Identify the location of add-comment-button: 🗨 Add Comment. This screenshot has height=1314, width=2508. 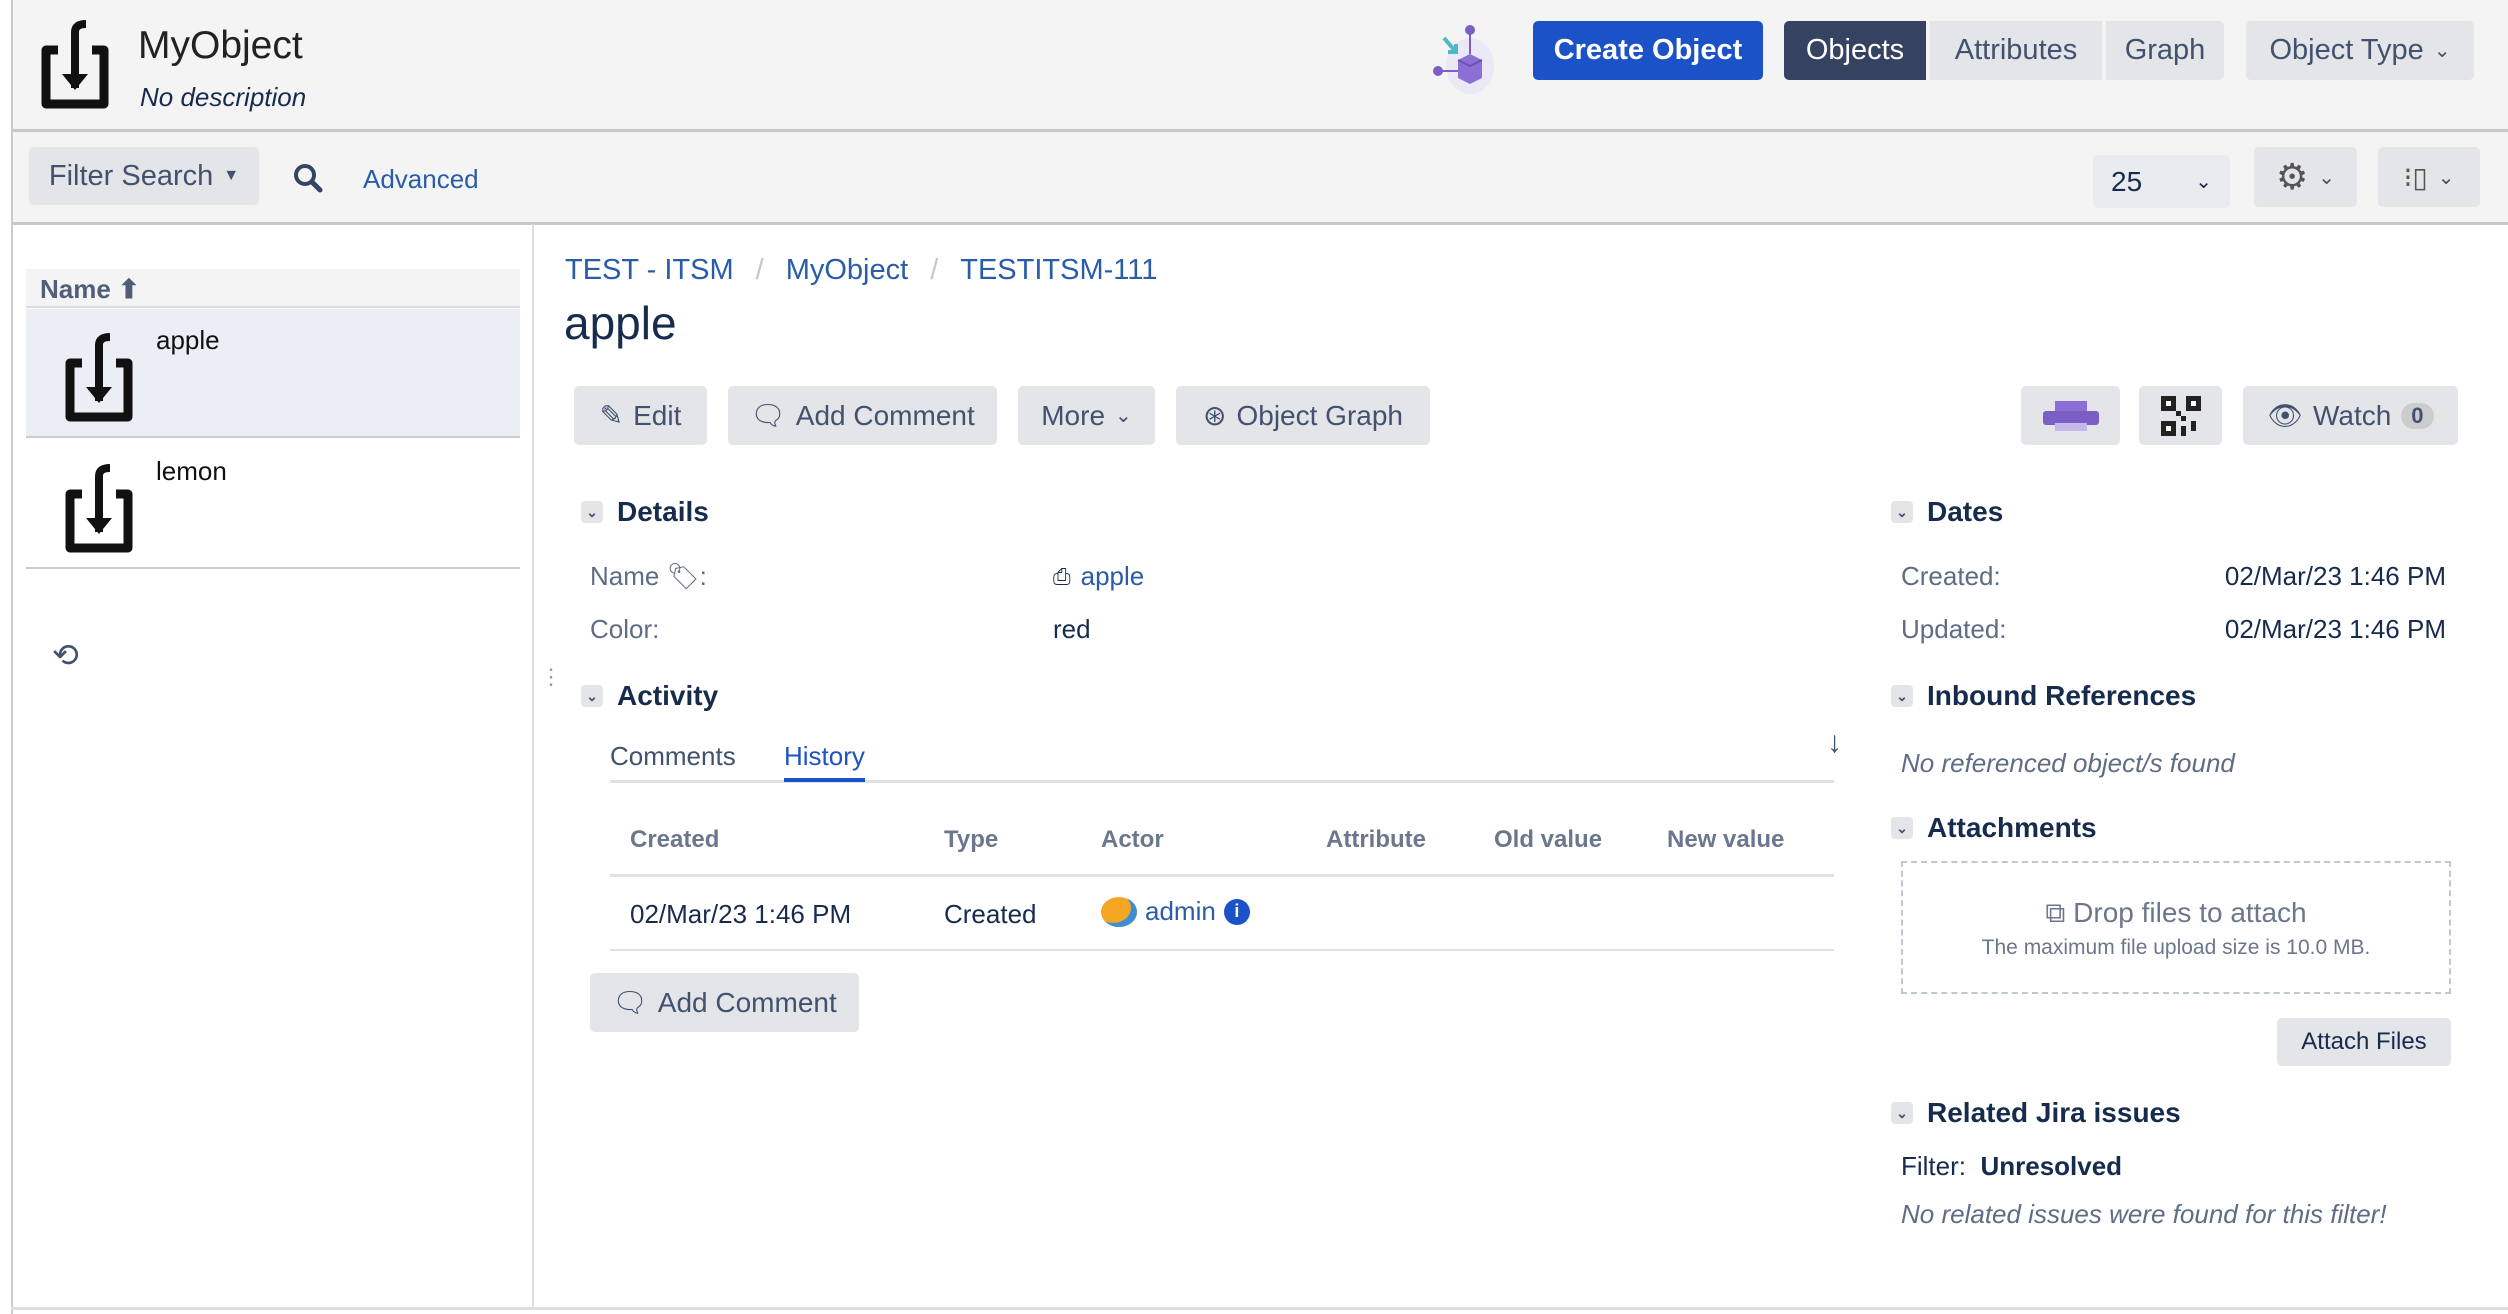
(862, 415).